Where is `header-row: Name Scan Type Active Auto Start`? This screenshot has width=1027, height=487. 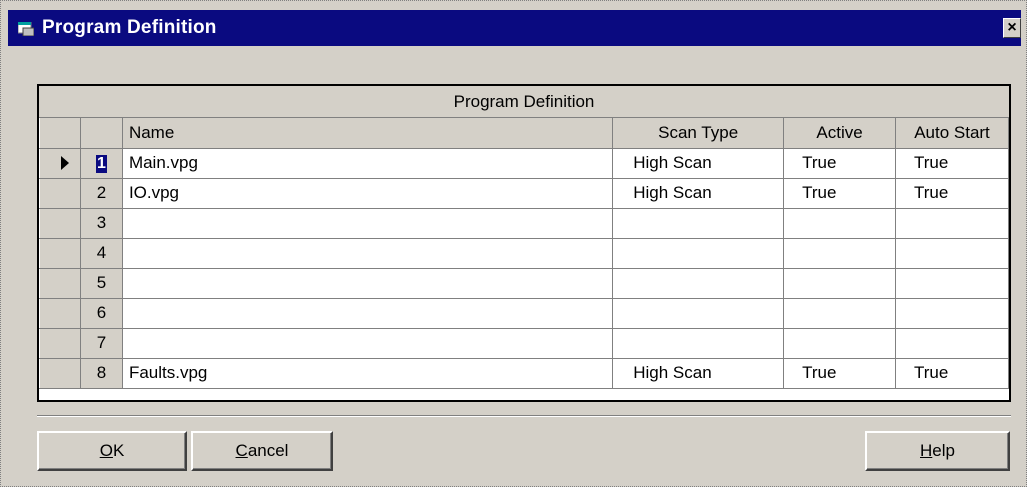
header-row: Name Scan Type Active Auto Start is located at coordinates (524, 133).